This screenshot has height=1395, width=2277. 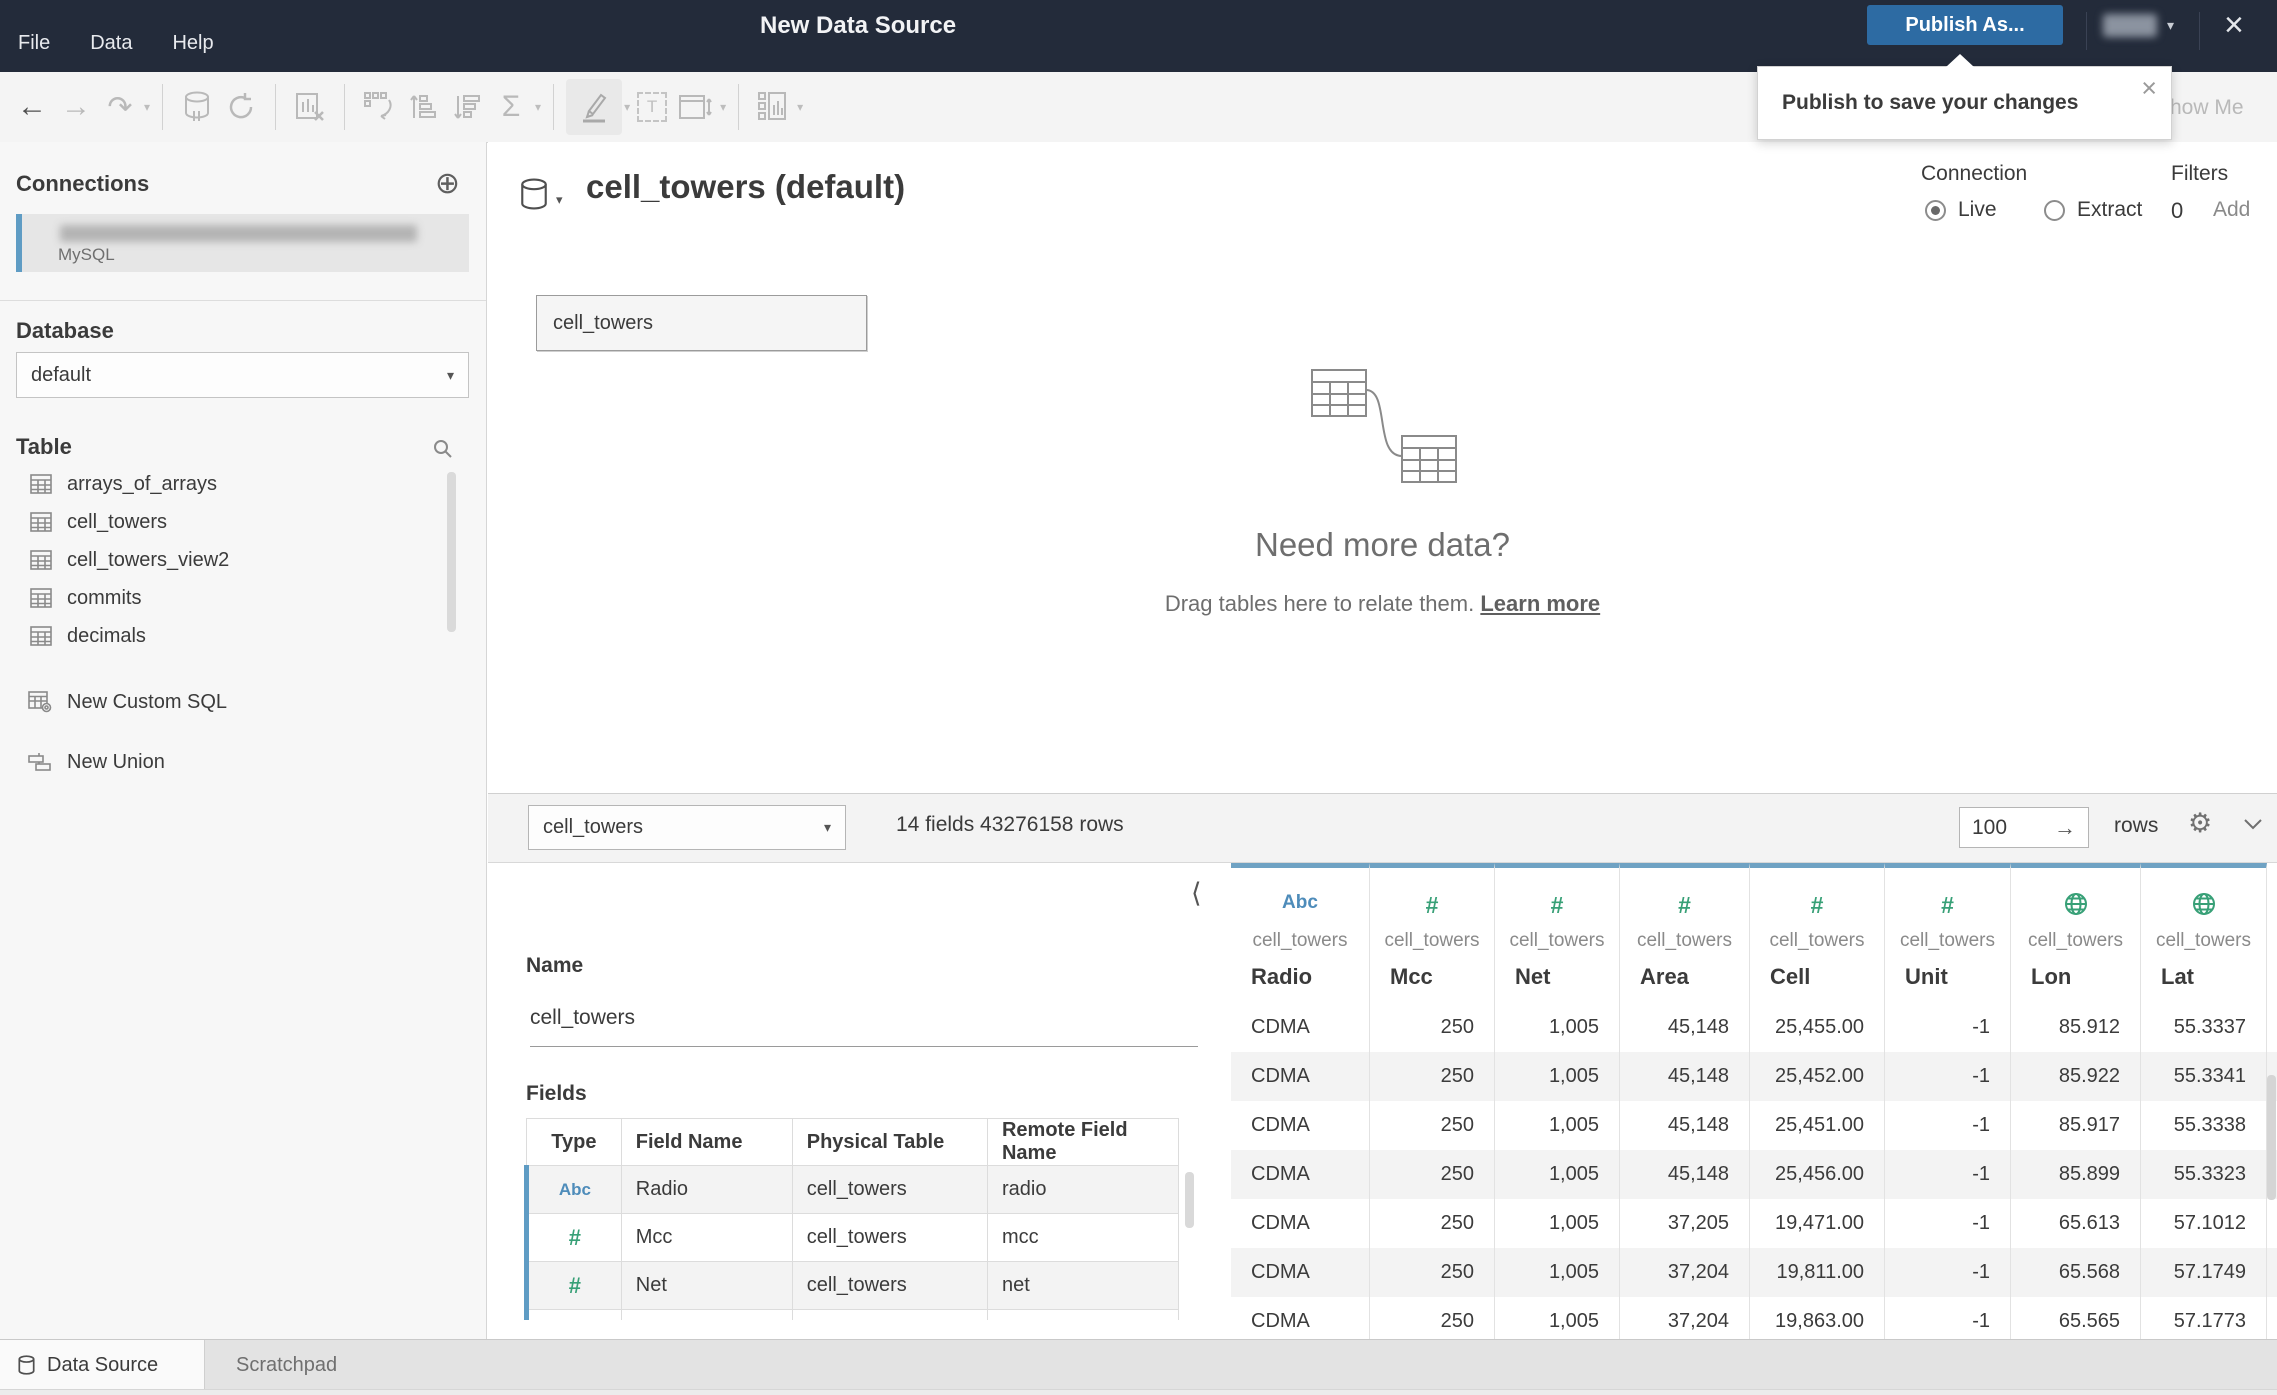 What do you see at coordinates (243, 762) in the screenshot?
I see `new-union: New Union` at bounding box center [243, 762].